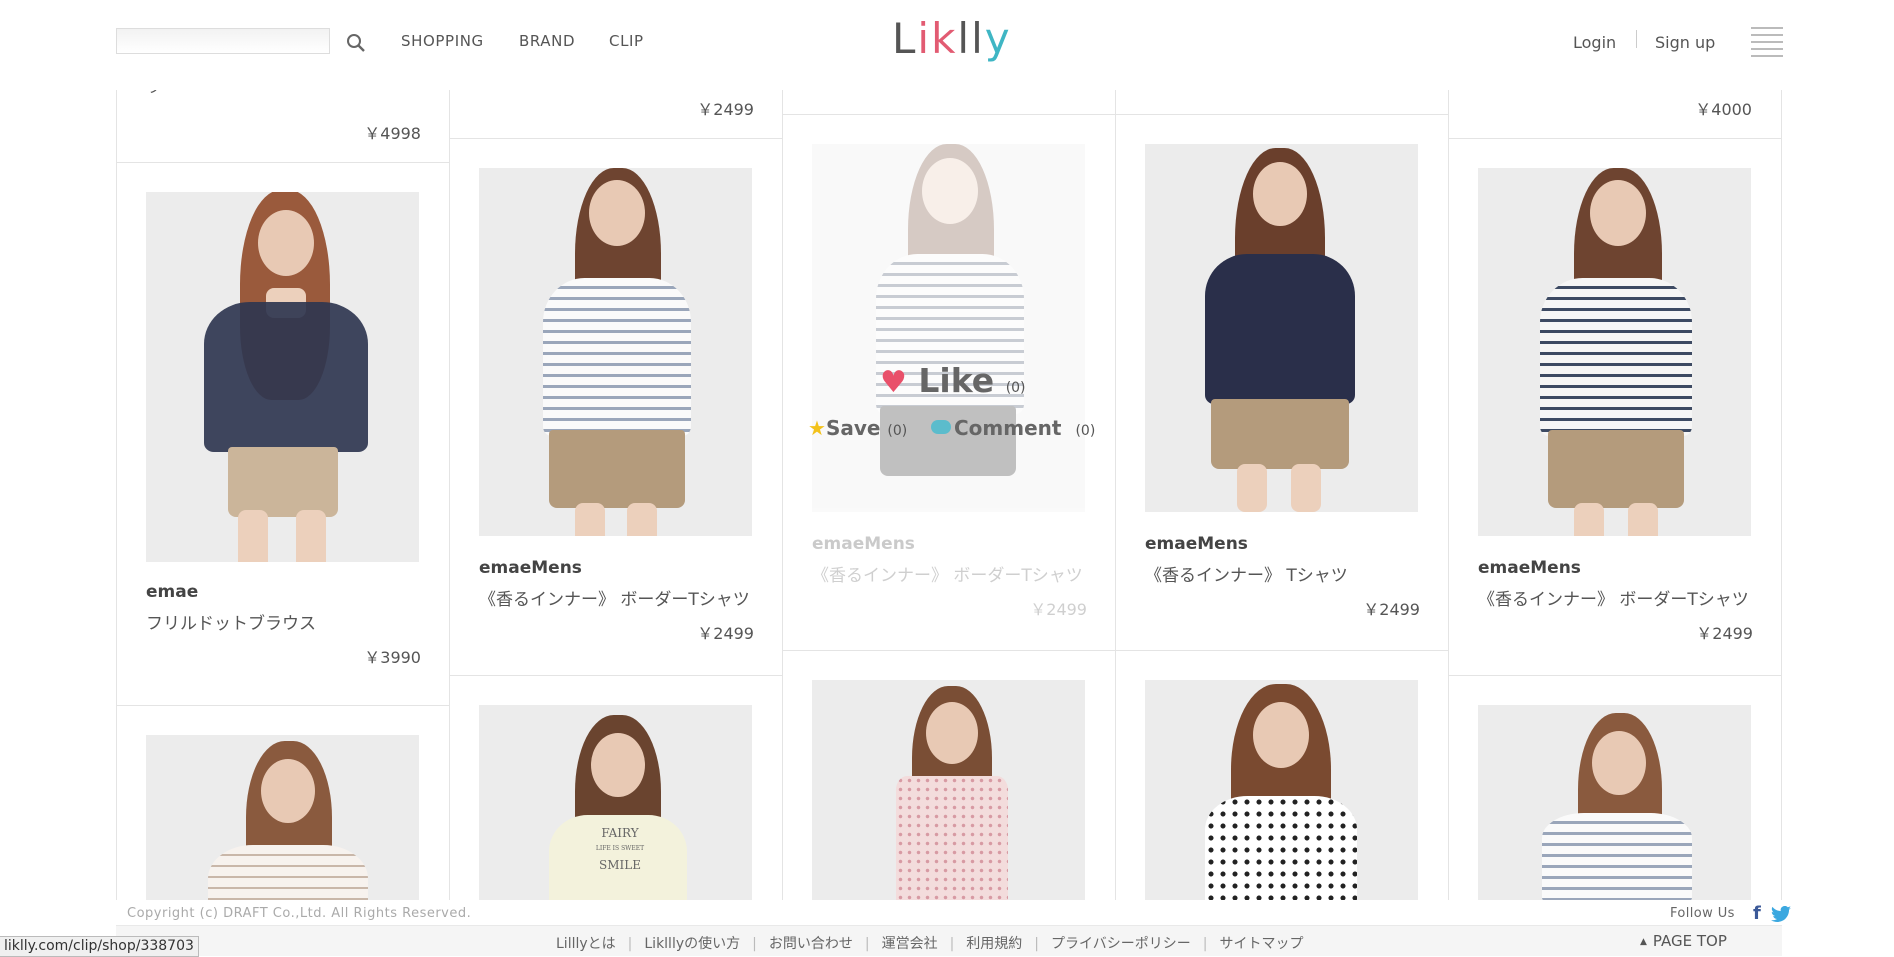 The width and height of the screenshot is (1894, 957). I want to click on like-count: (0), so click(1015, 388).